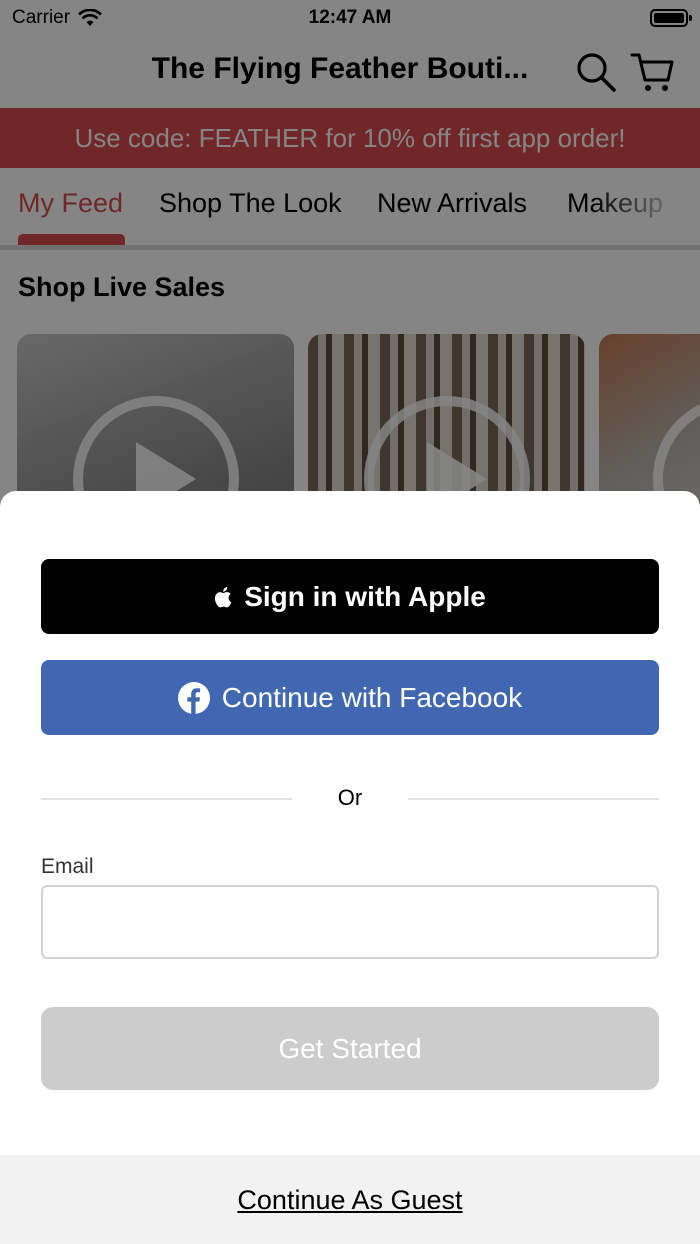 The height and width of the screenshot is (1244, 700). I want to click on email-label: Email, so click(67, 866).